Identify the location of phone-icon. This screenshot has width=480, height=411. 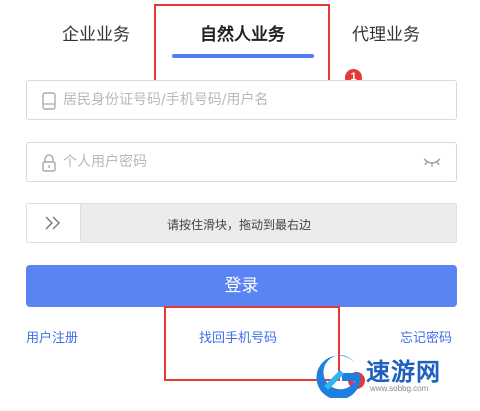
(49, 101).